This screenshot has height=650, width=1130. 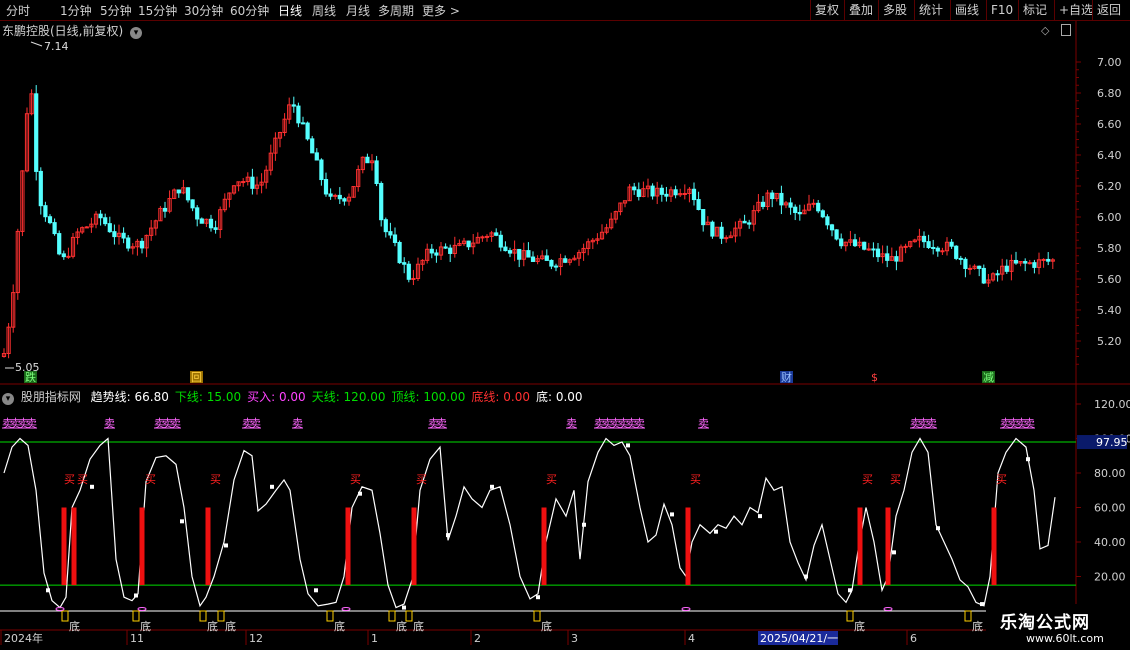 What do you see at coordinates (18, 10) in the screenshot?
I see `period-tab-realtime: 分时` at bounding box center [18, 10].